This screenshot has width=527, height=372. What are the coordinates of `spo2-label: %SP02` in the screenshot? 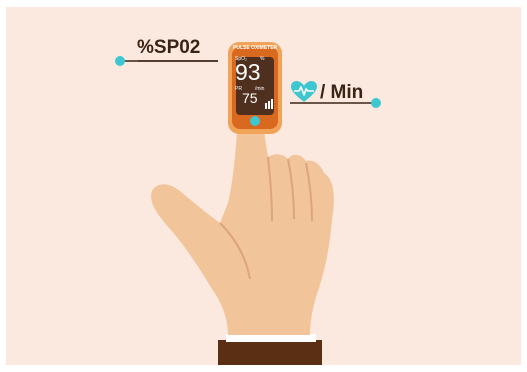 It's located at (169, 47).